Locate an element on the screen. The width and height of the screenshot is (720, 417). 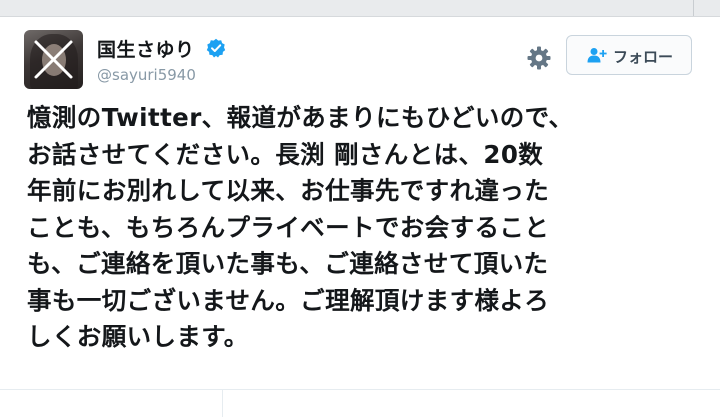
tweet-text-line: も、ご連絡を頂いた事も、ご連絡させて頂いた is located at coordinates (288, 263).